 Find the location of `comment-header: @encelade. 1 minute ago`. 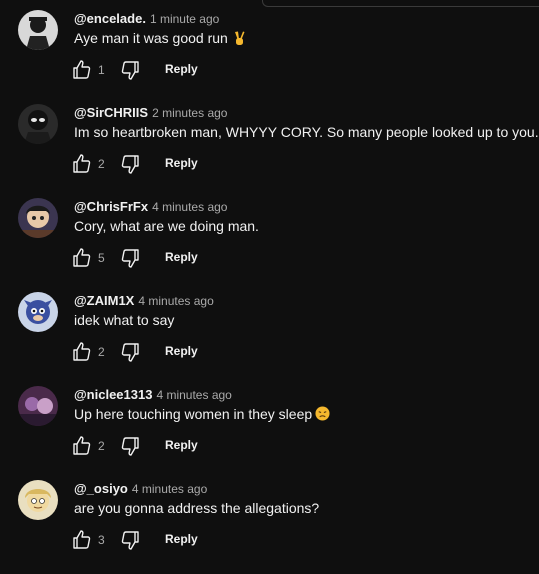

comment-header: @encelade. 1 minute ago is located at coordinates (146, 19).